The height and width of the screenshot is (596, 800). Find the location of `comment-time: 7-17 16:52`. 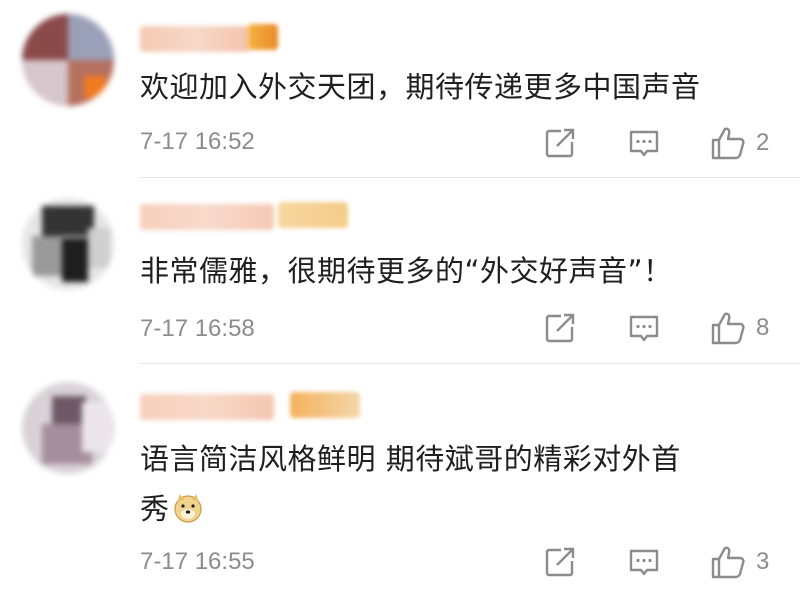

comment-time: 7-17 16:52 is located at coordinates (197, 141).